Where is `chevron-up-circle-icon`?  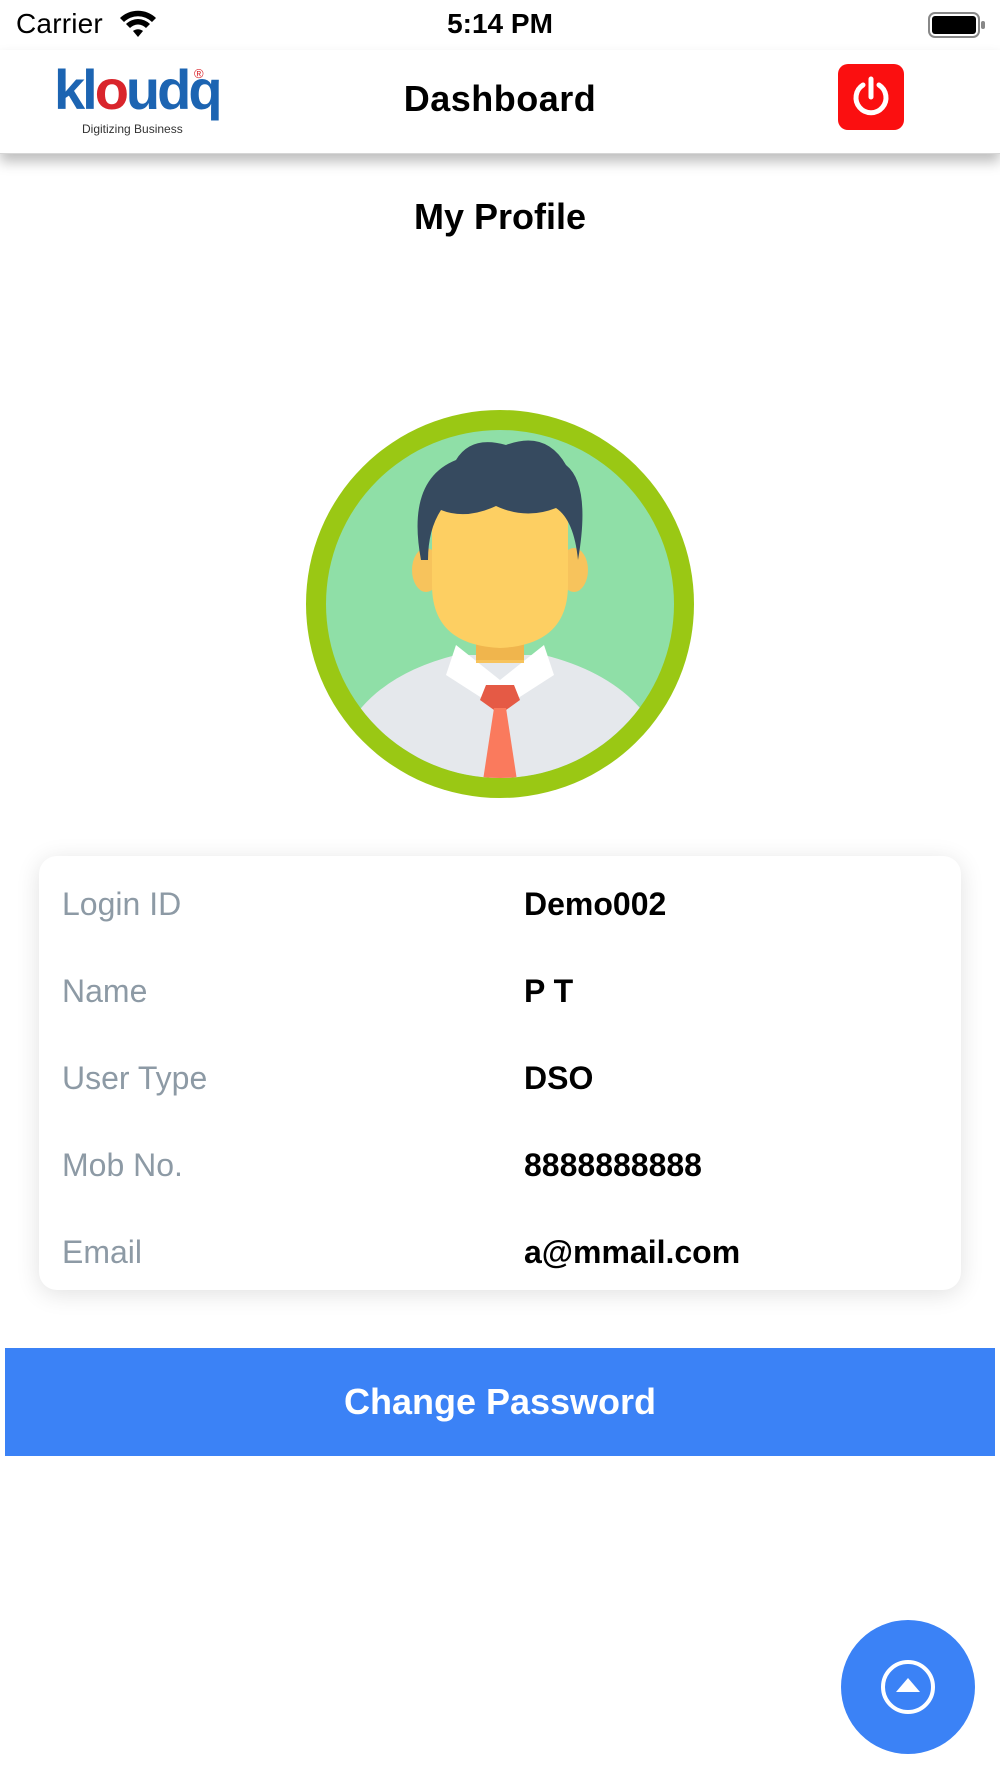 chevron-up-circle-icon is located at coordinates (908, 1687).